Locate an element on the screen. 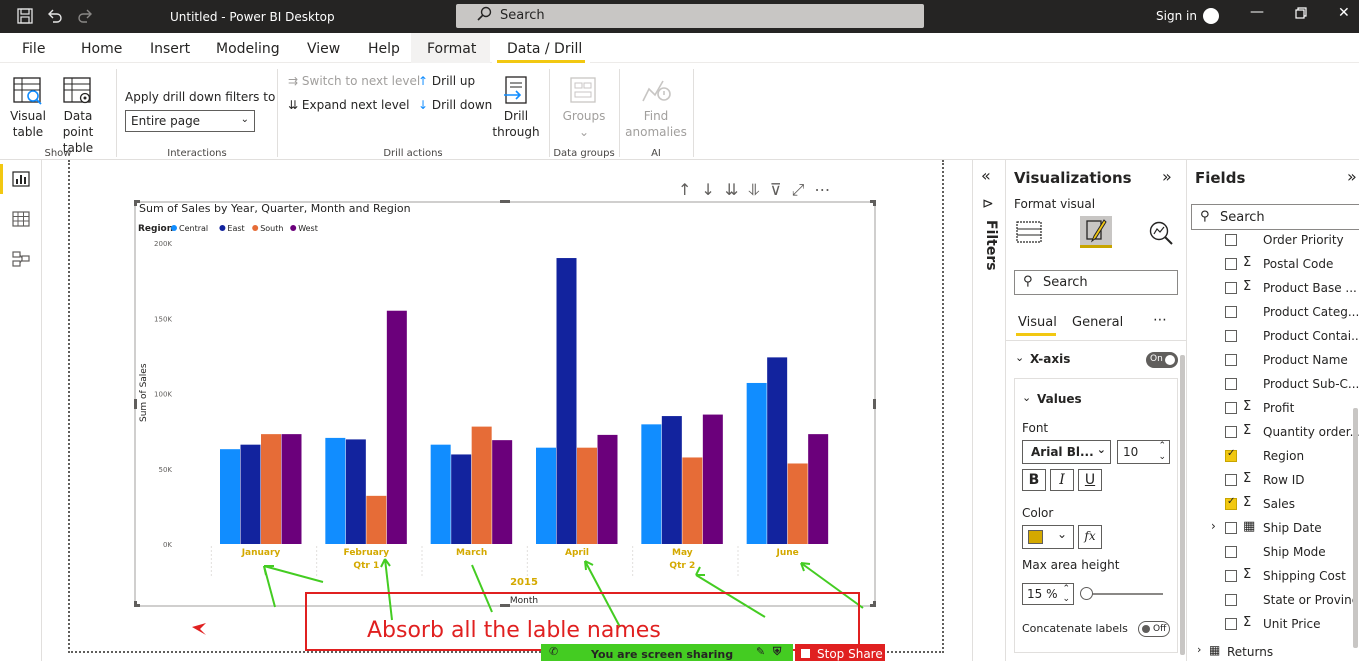 Image resolution: width=1359 pixels, height=664 pixels. redo-icon is located at coordinates (85, 18).